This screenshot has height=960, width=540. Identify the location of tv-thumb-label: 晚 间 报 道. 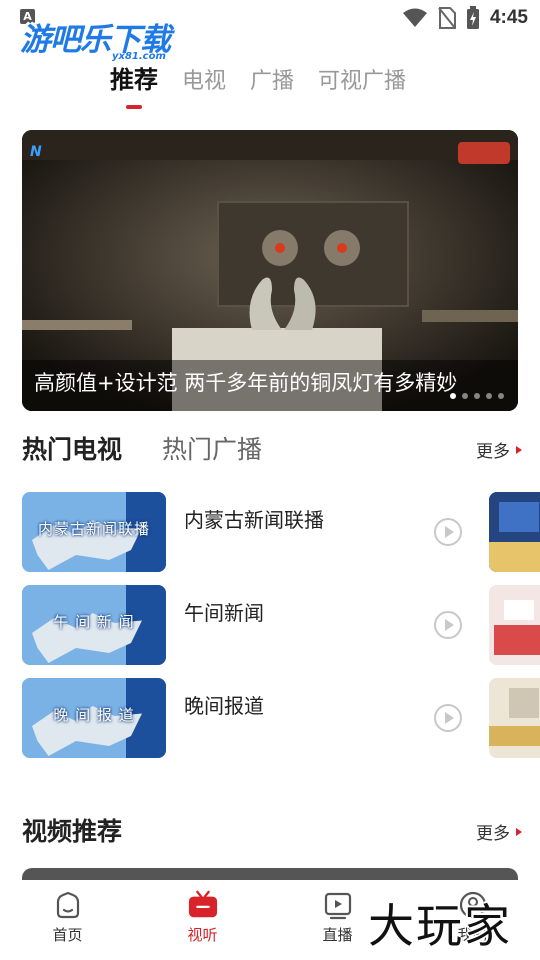
(94, 715).